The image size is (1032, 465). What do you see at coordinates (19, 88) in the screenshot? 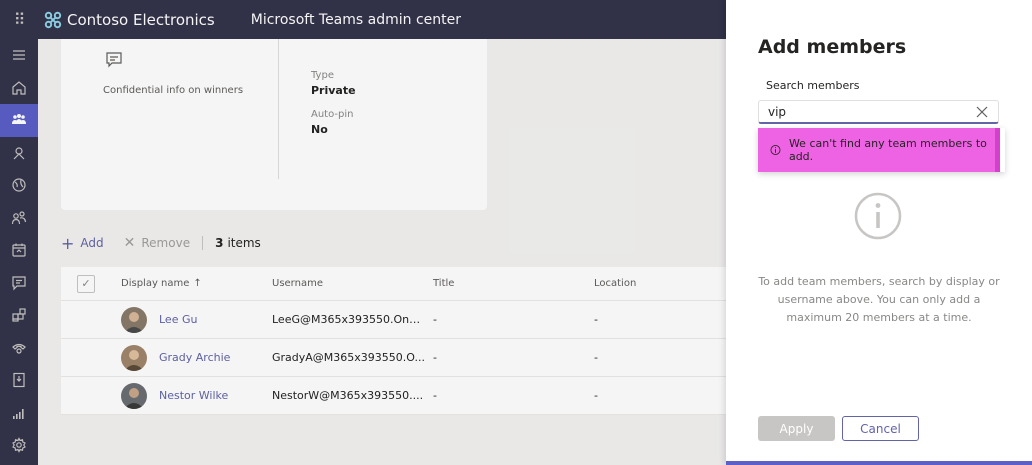
I see `home-icon` at bounding box center [19, 88].